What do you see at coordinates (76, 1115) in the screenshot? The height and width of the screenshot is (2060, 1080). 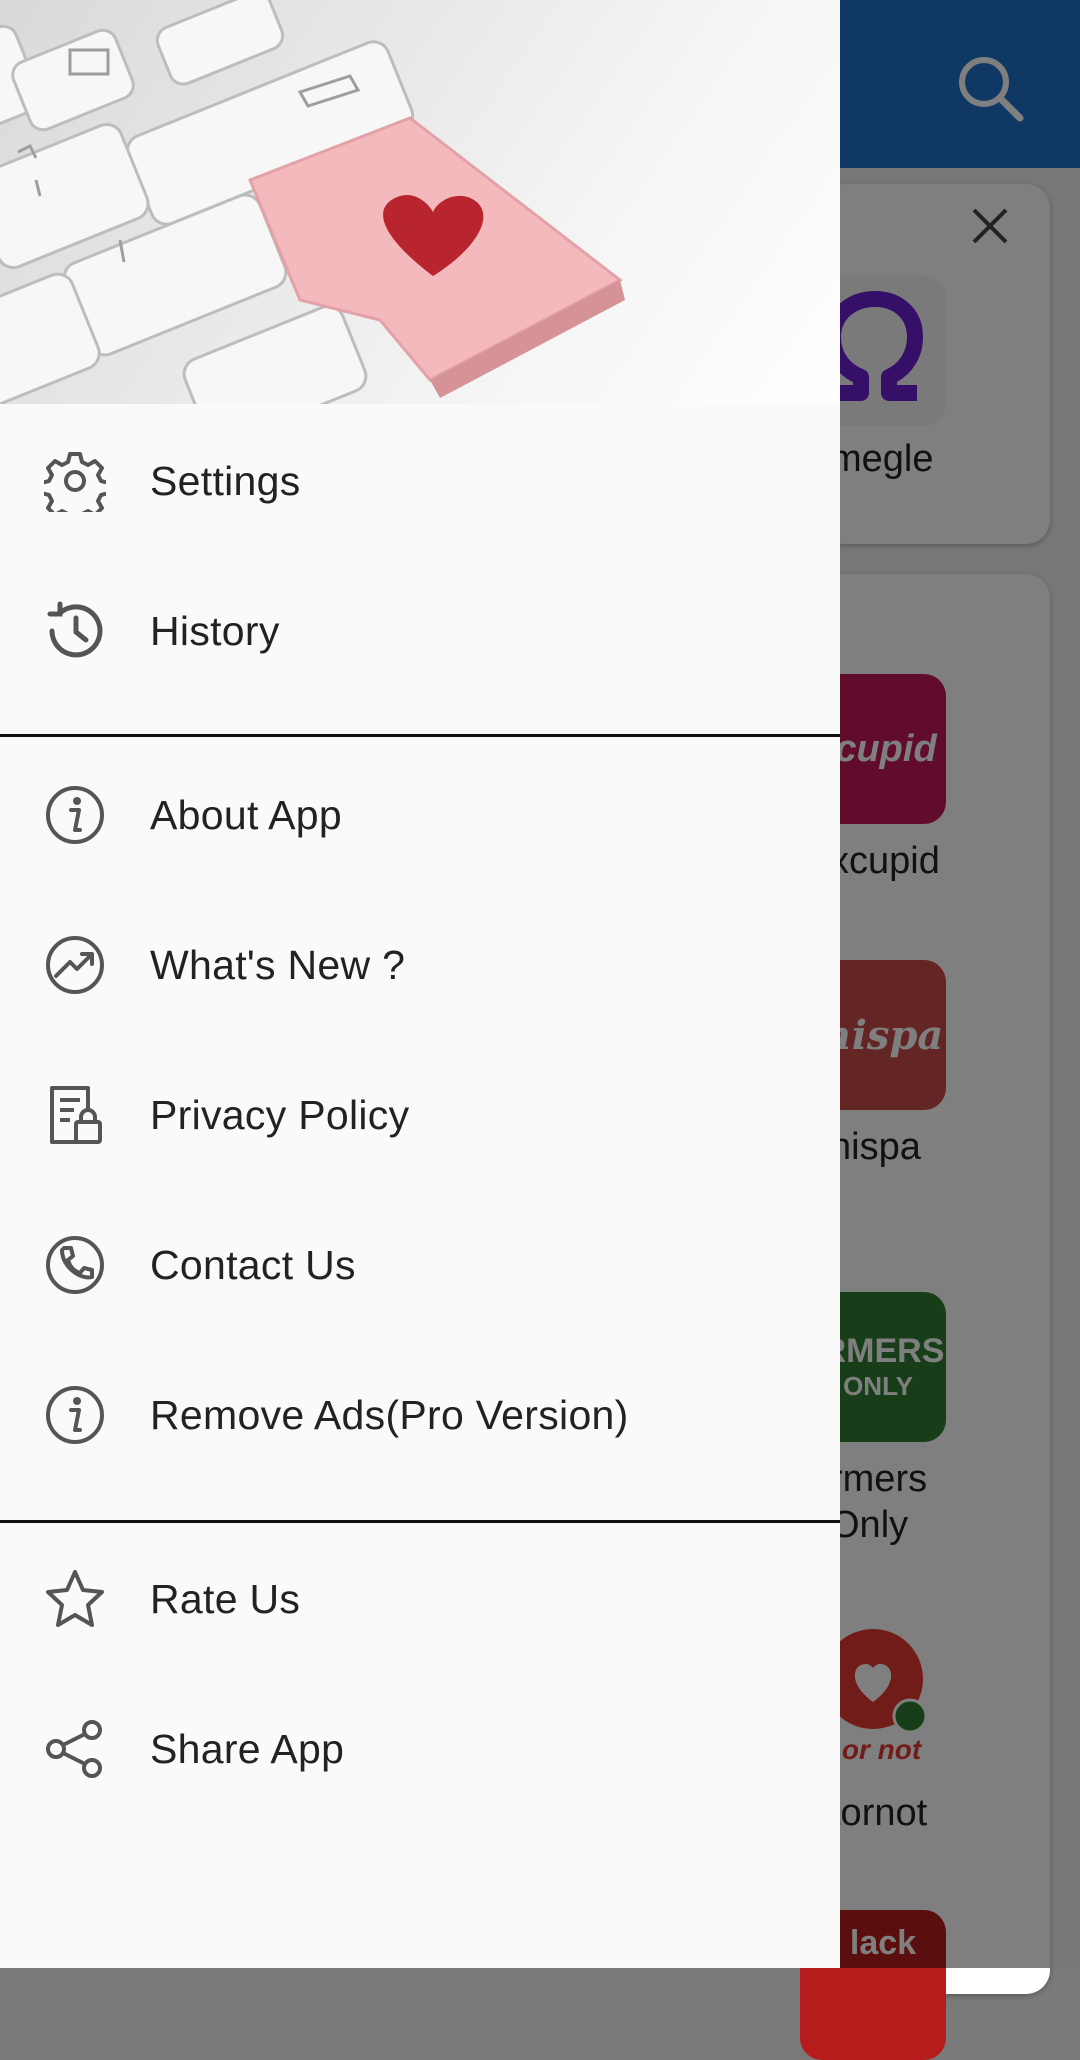 I see `privacy-document-icon` at bounding box center [76, 1115].